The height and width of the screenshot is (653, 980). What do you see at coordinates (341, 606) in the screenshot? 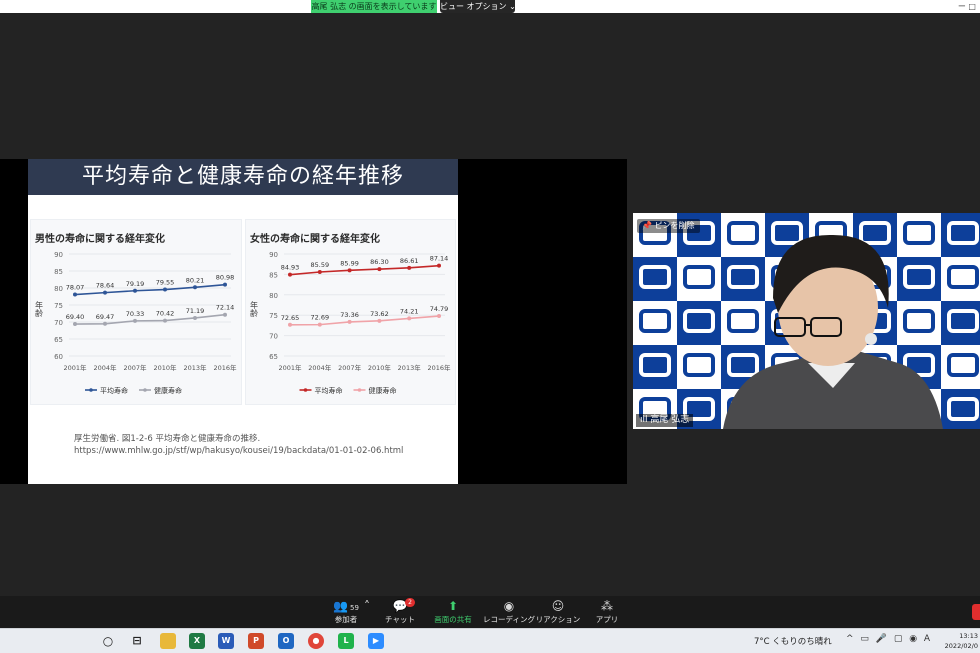
I see `participants-icon: 👥` at bounding box center [341, 606].